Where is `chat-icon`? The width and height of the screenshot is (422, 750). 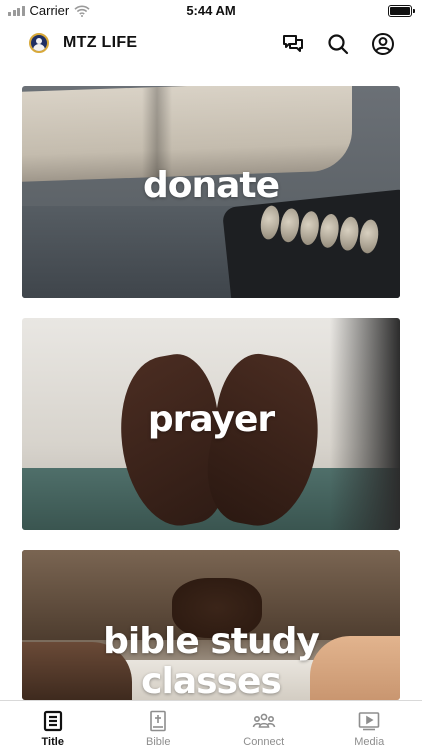 chat-icon is located at coordinates (293, 44).